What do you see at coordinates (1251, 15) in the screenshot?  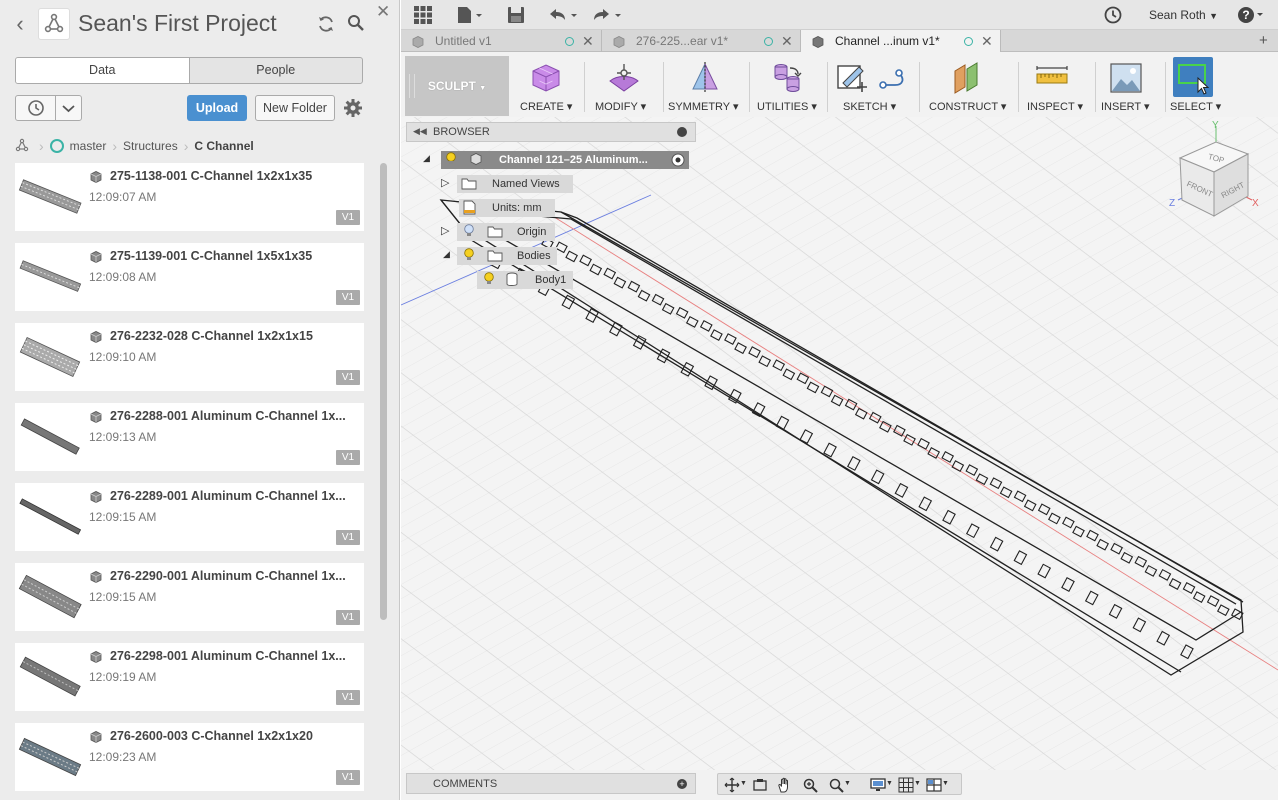 I see `help-menu: ?` at bounding box center [1251, 15].